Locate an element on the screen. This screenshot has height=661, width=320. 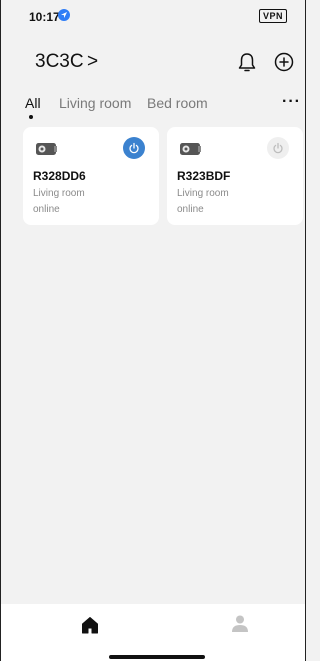
home-indicator is located at coordinates (157, 657).